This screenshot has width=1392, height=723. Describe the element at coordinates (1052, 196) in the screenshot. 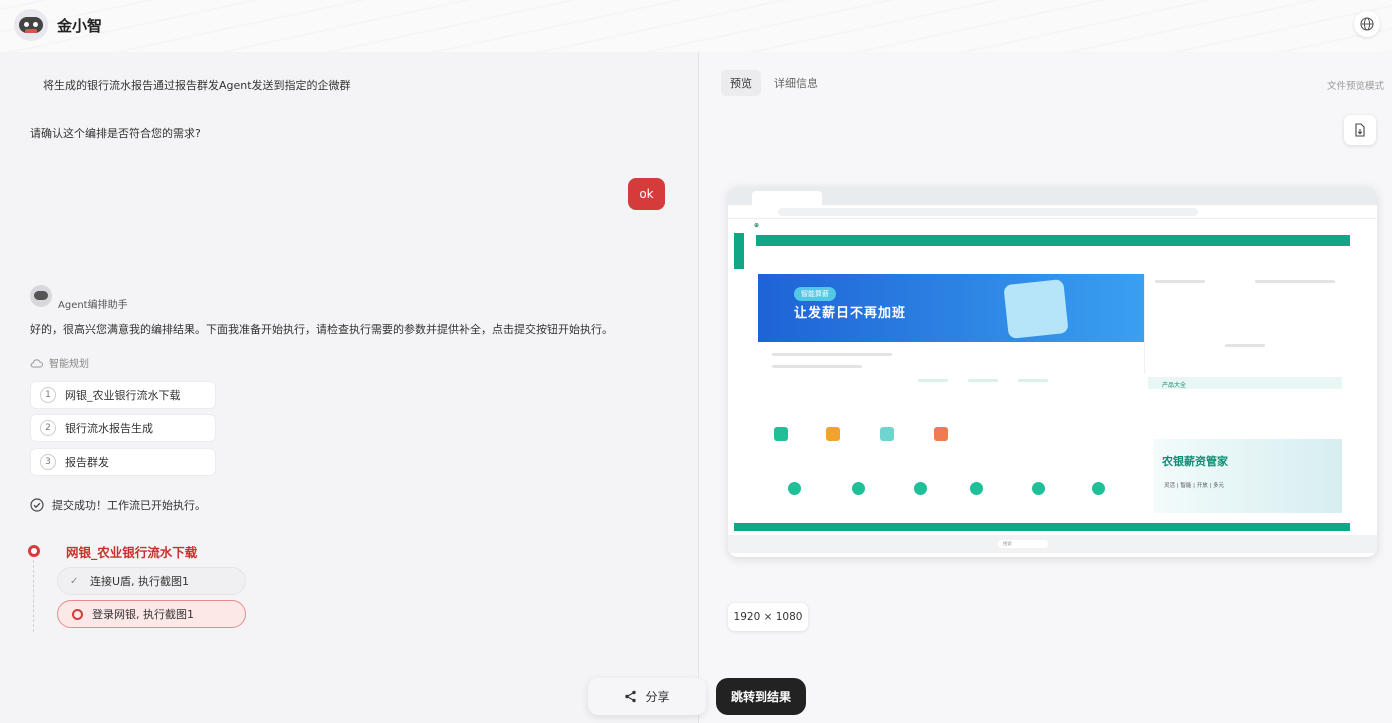

I see `browser-tabbar` at that location.